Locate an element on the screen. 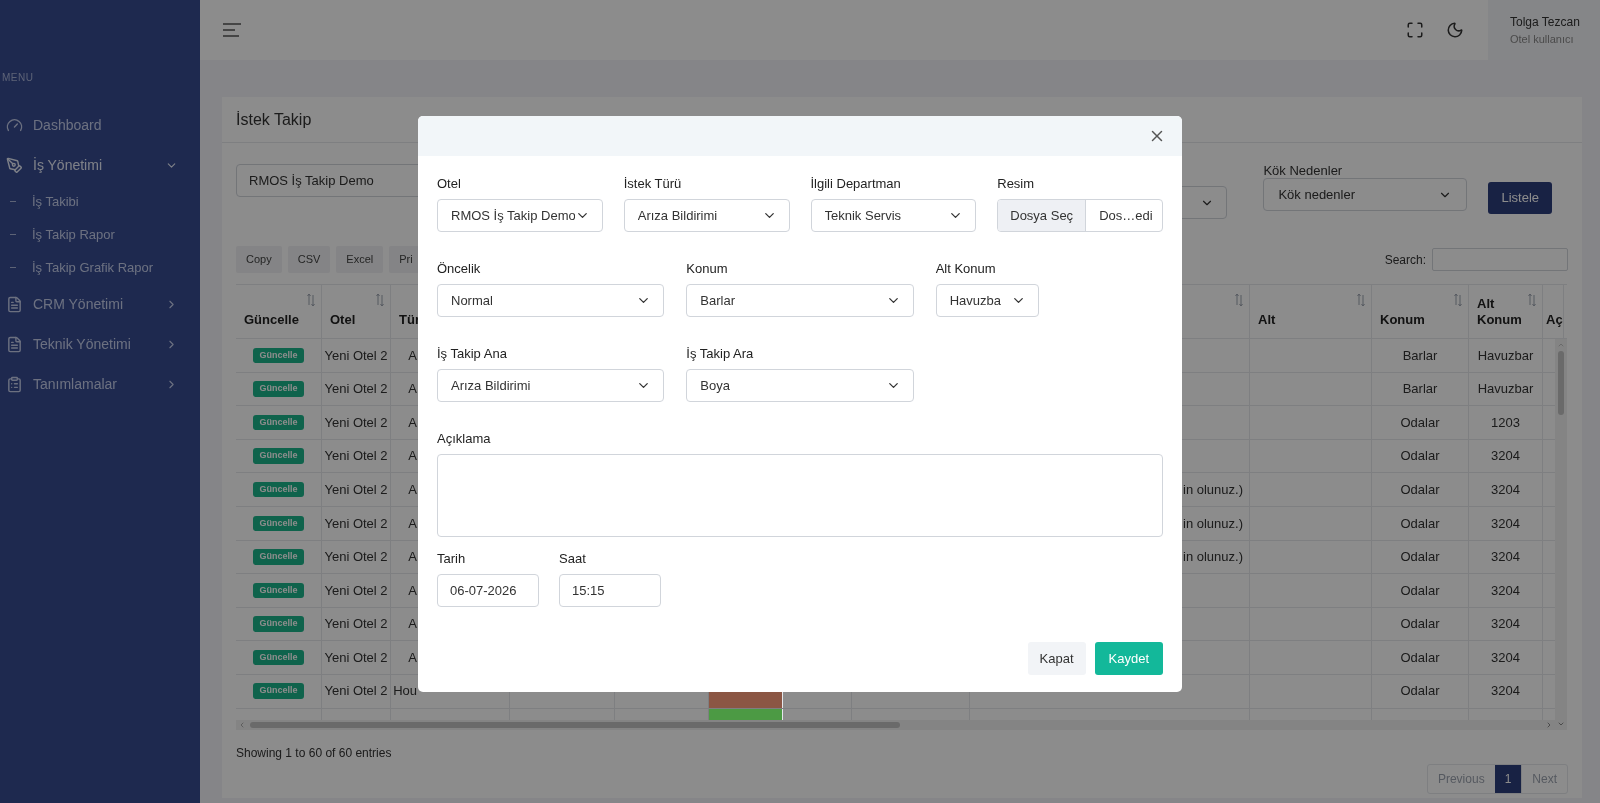 The image size is (1600, 803). scroll-right-icon is located at coordinates (1549, 725).